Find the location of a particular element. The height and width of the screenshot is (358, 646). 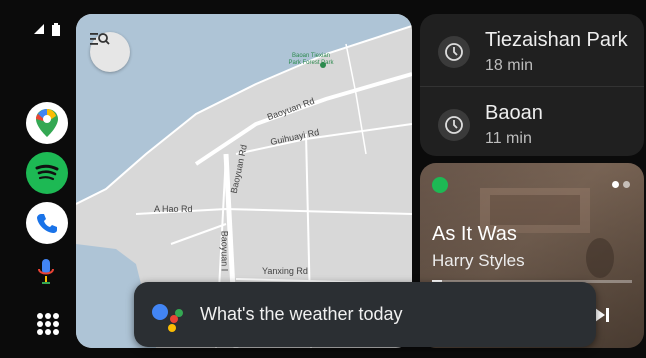

road-label: Baoyuan I is located at coordinates (224, 251).